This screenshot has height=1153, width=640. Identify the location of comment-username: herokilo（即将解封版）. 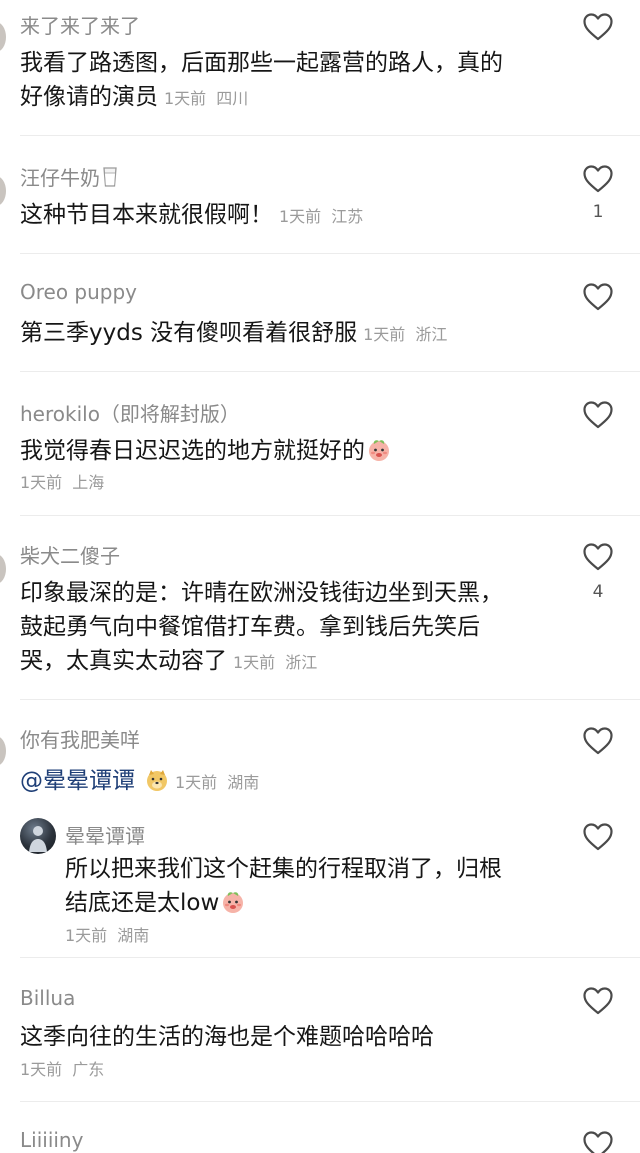
(130, 412).